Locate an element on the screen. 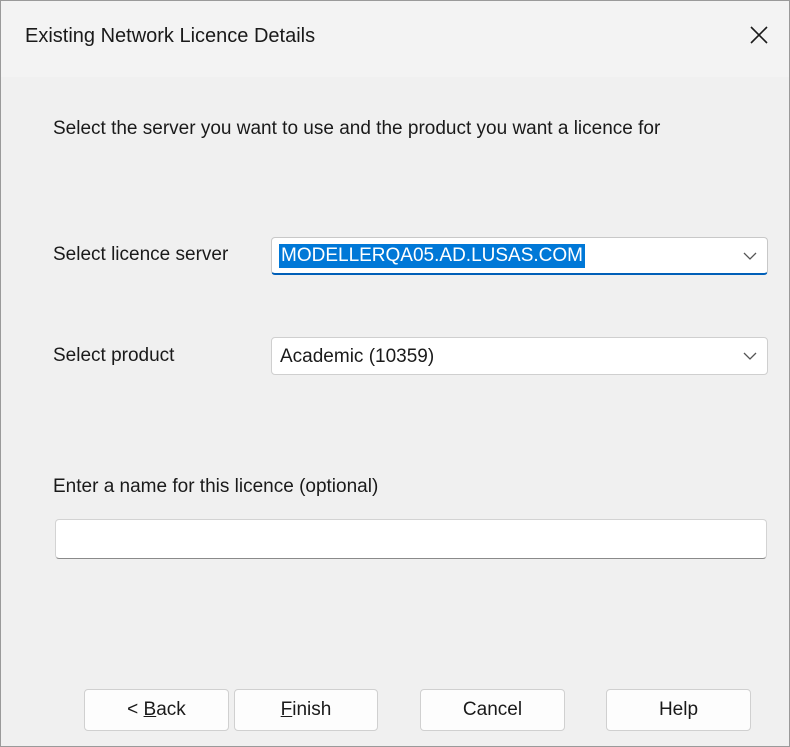 The image size is (790, 747). finish-button-rest: inish is located at coordinates (312, 709).